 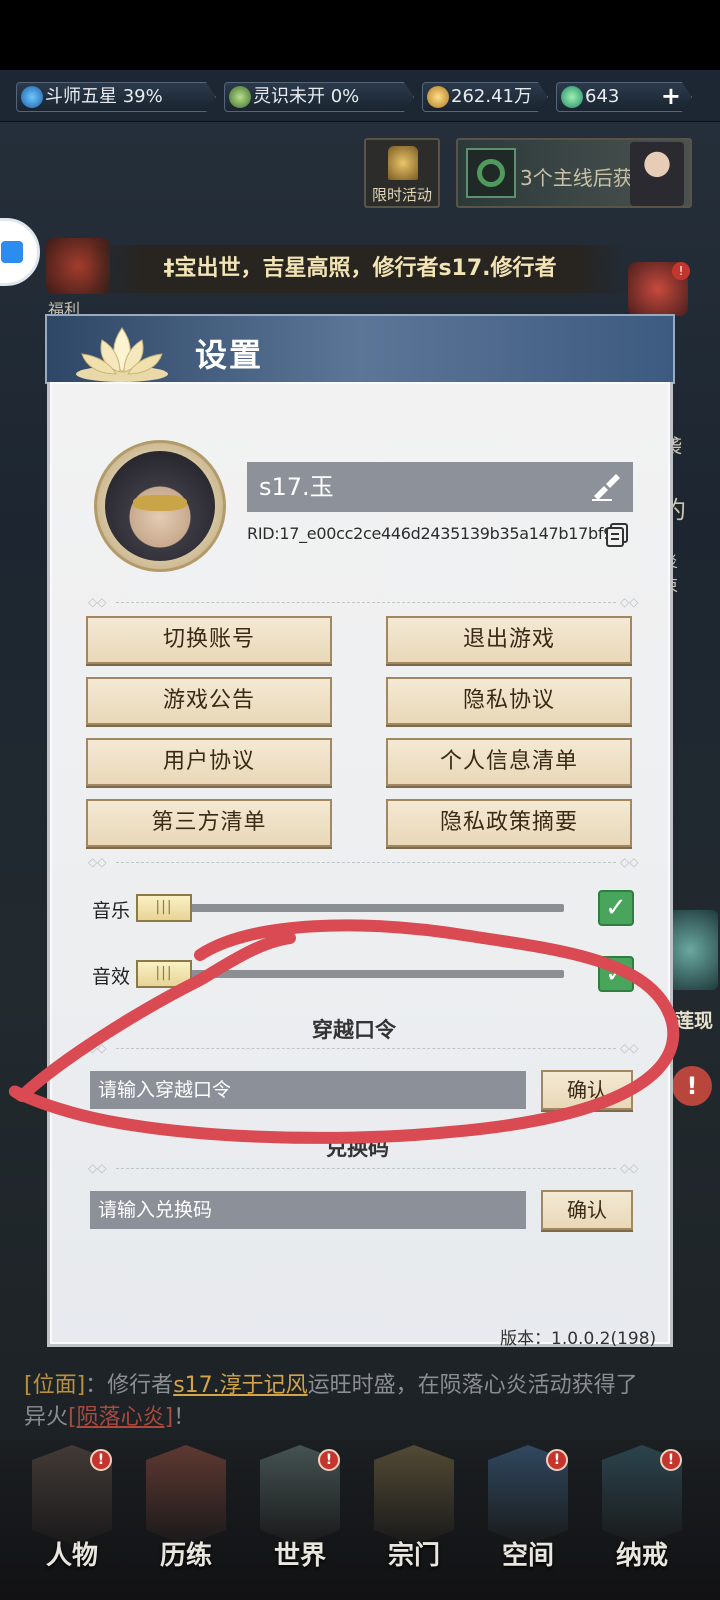 What do you see at coordinates (184, 1417) in the screenshot?
I see `chat-text: ！` at bounding box center [184, 1417].